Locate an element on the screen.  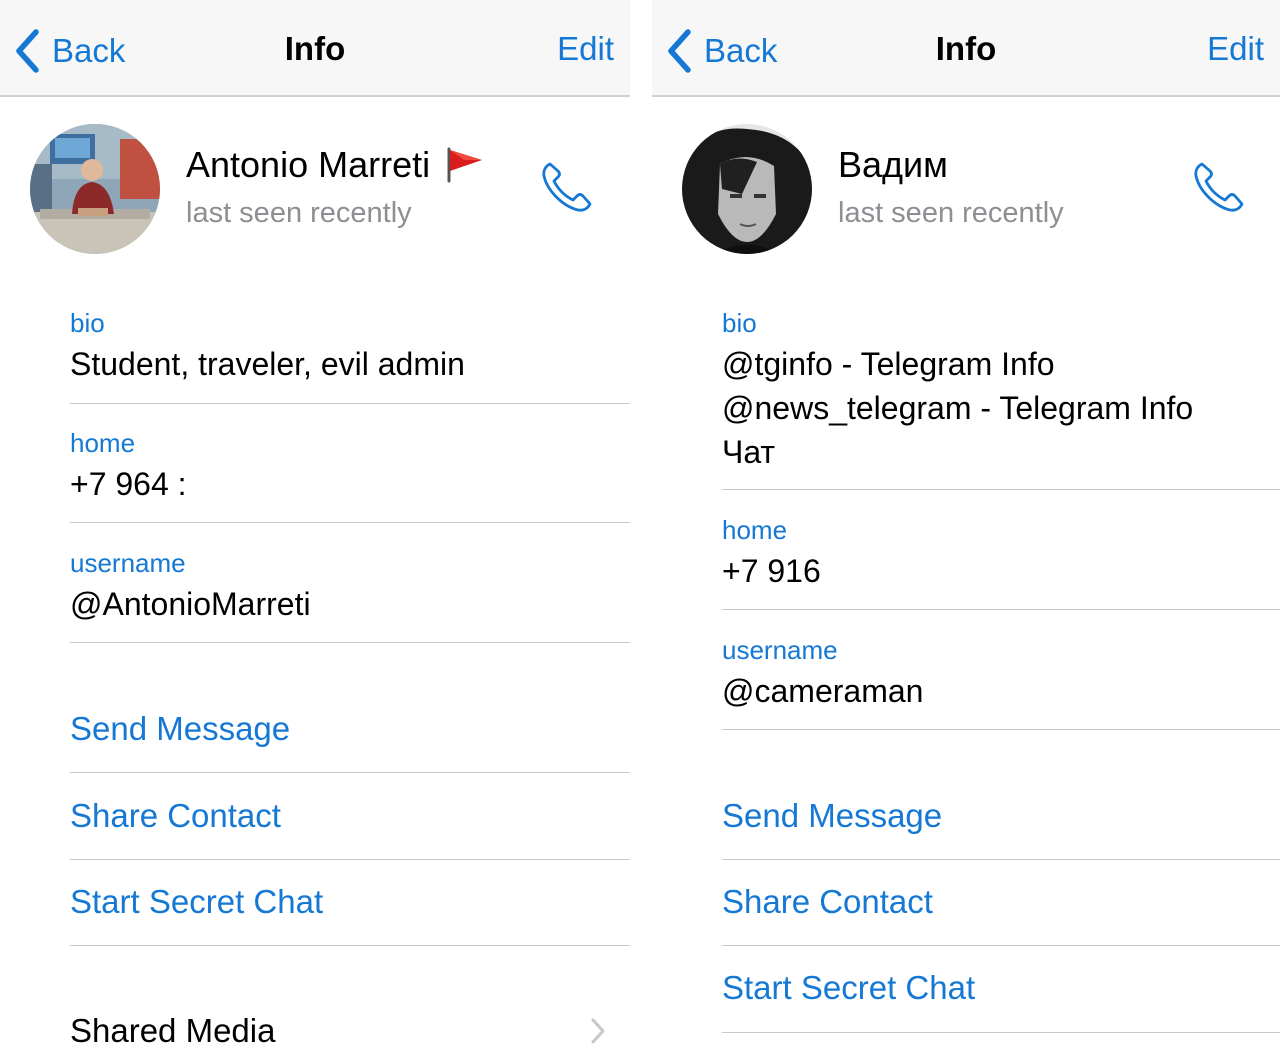
contact-name-row: Antonio Marreti is located at coordinates (336, 165).